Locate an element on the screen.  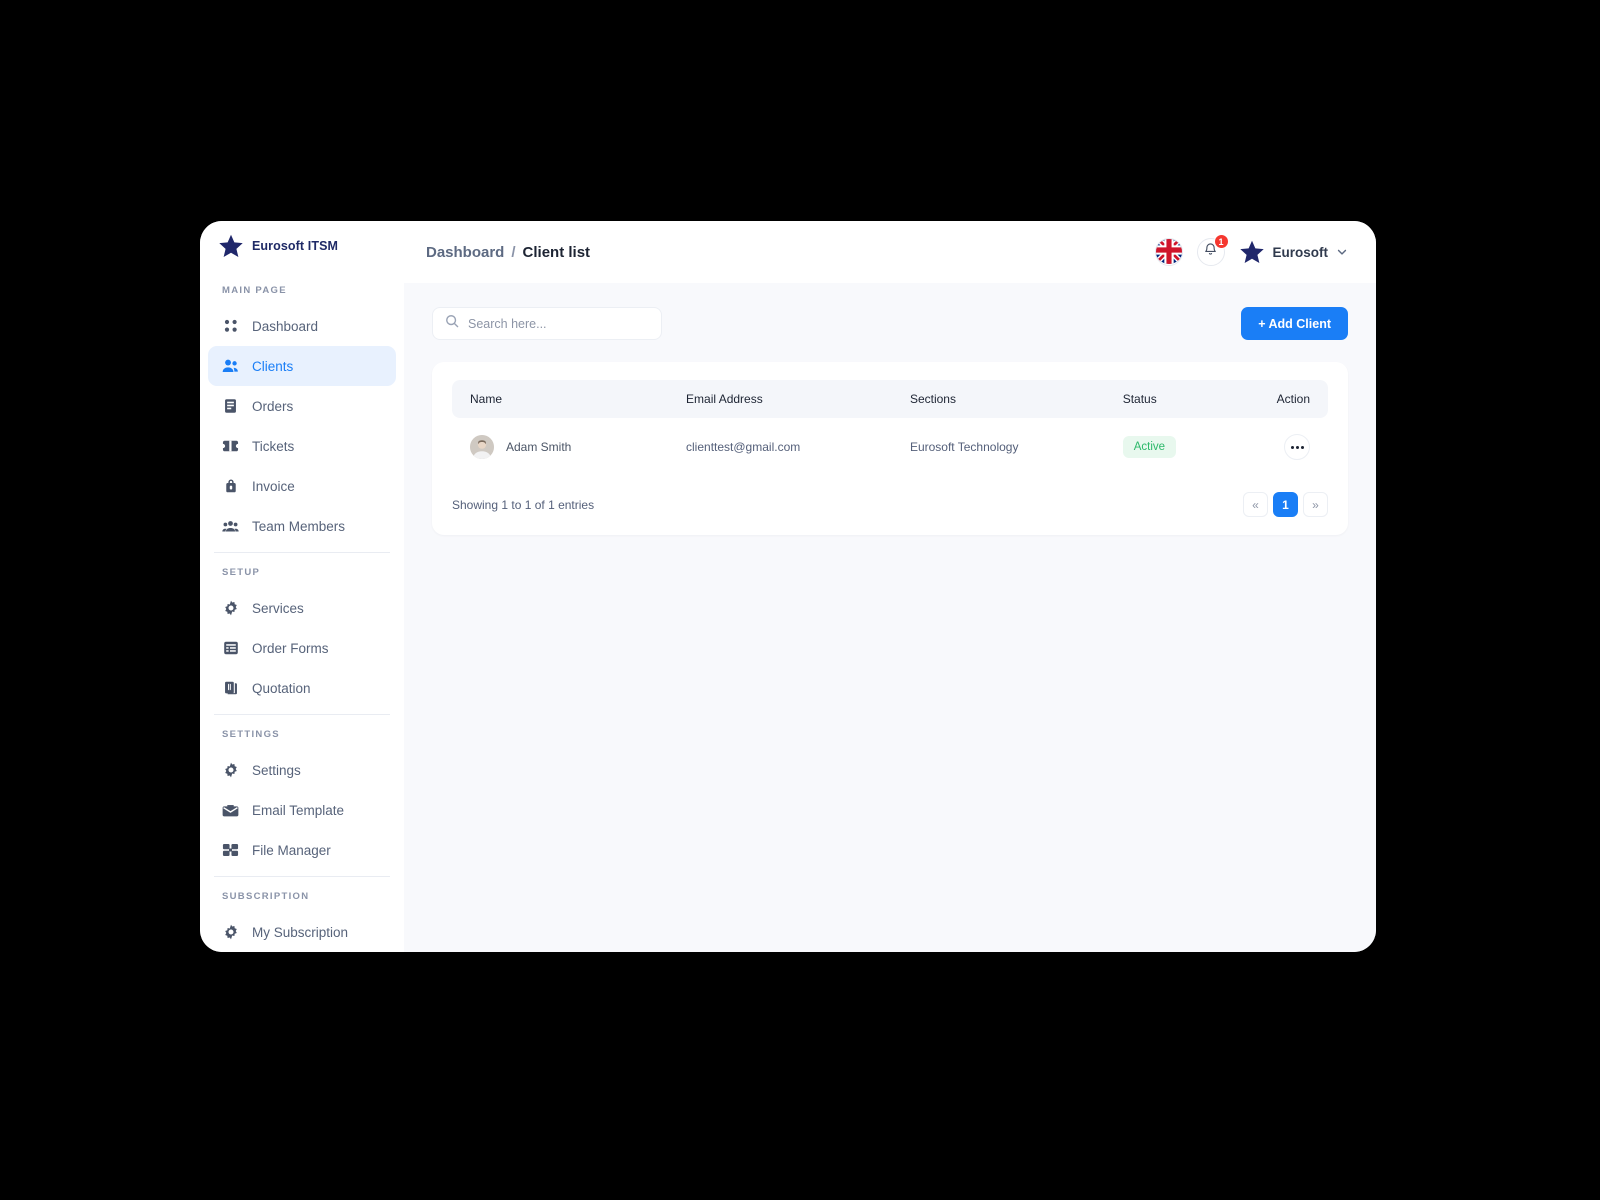
pagination-prev-button: « is located at coordinates (1255, 504).